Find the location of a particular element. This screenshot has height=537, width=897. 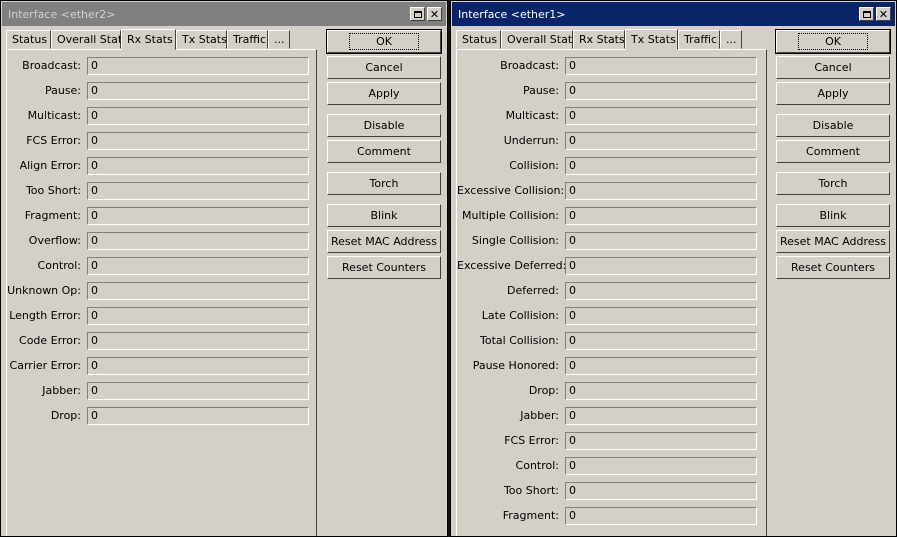

stat-row: Drop: 0 is located at coordinates (611, 391).